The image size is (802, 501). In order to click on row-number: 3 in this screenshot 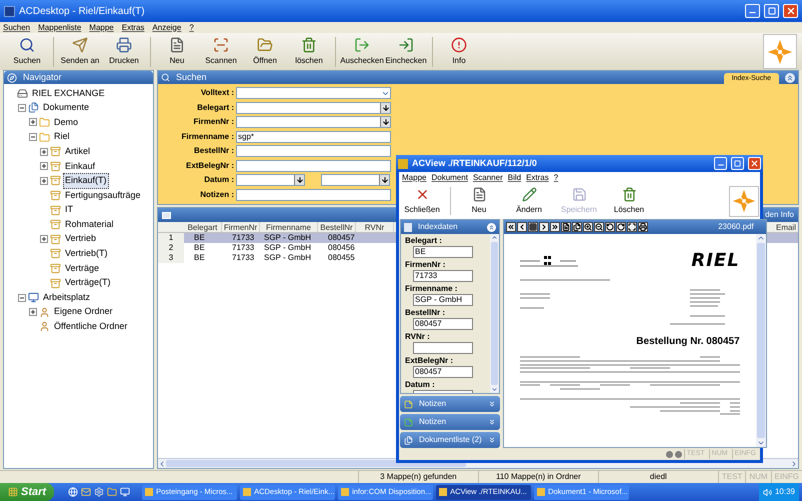, I will do `click(171, 258)`.